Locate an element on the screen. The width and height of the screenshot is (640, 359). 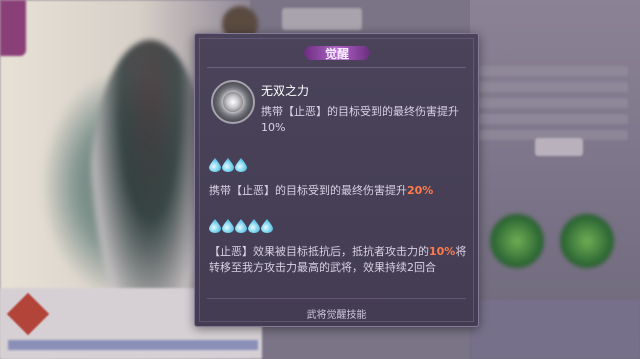
tier-1-text-before: 携带【止恶】的目标受到的最终伤害提升 is located at coordinates (308, 190).